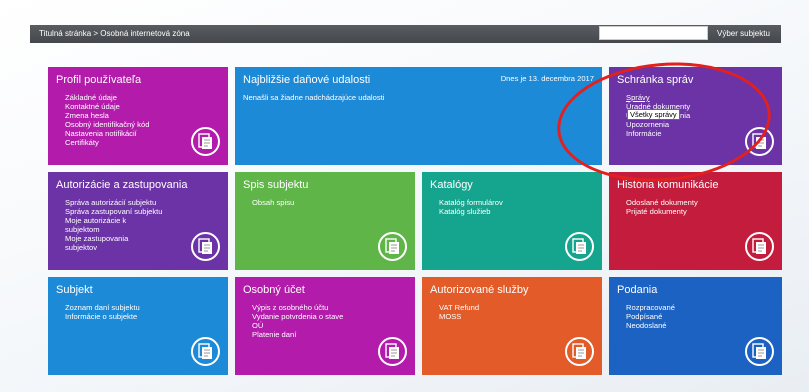 This screenshot has width=809, height=392. I want to click on tile-title: Katalógy, so click(451, 185).